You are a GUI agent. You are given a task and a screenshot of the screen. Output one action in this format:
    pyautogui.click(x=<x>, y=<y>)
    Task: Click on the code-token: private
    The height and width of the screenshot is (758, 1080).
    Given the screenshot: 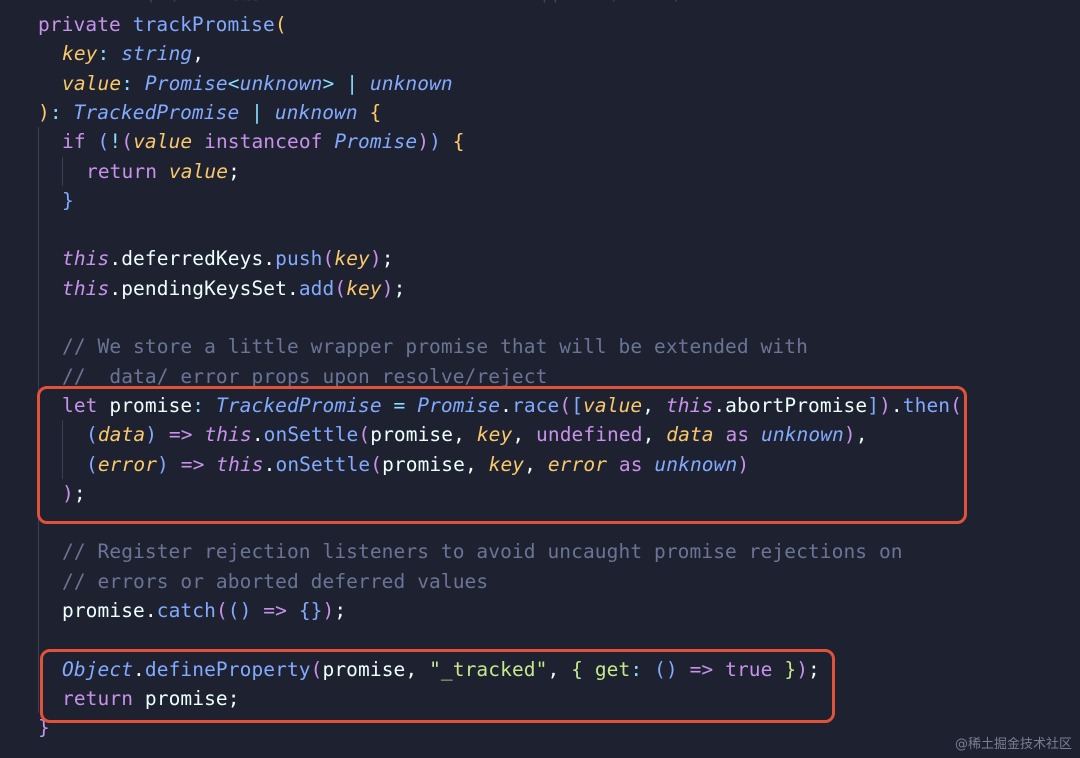 What is the action you would take?
    pyautogui.click(x=85, y=24)
    